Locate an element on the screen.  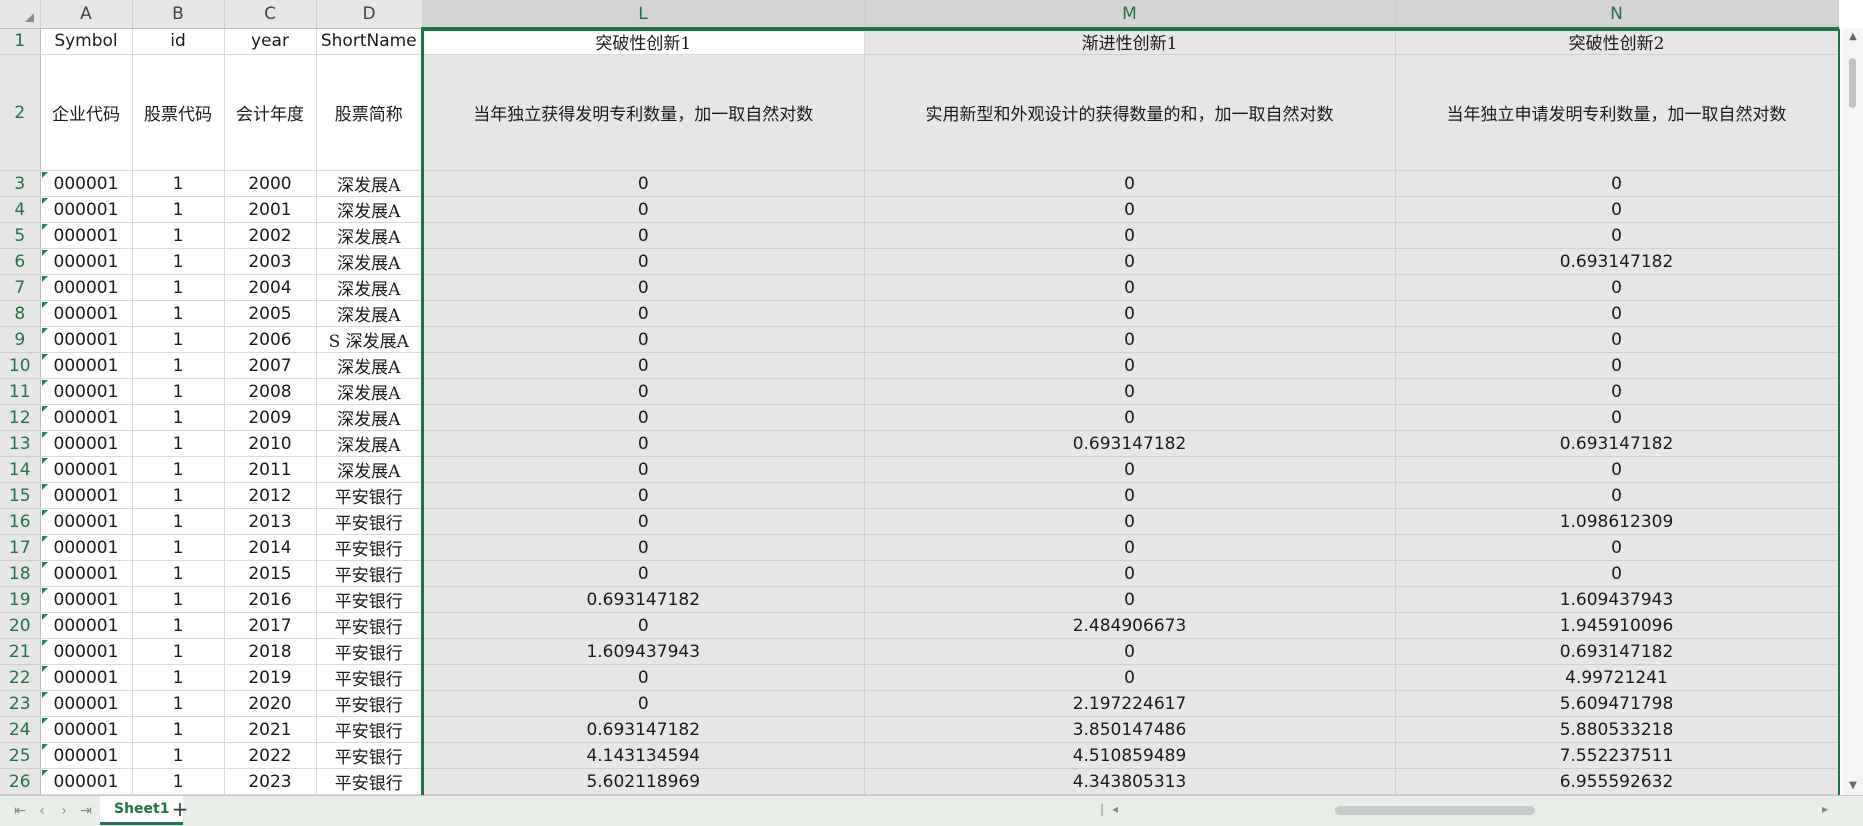
last-sheet-icon: ⇥ is located at coordinates (86, 811).